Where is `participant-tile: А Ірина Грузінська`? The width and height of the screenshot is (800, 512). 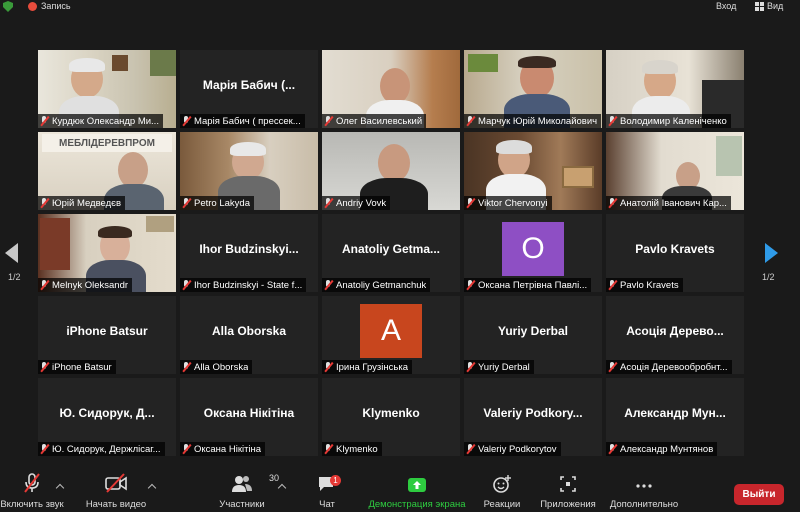 participant-tile: А Ірина Грузінська is located at coordinates (391, 335).